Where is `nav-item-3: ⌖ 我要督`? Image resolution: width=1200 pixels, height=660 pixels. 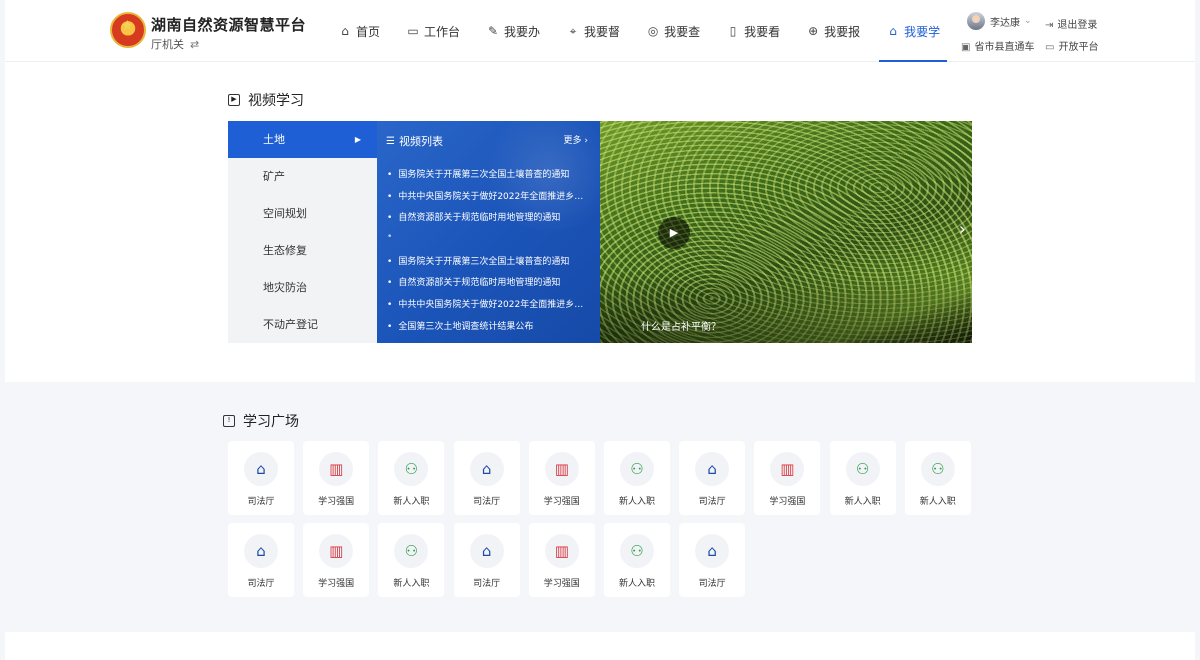 nav-item-3: ⌖ 我要督 is located at coordinates (593, 31).